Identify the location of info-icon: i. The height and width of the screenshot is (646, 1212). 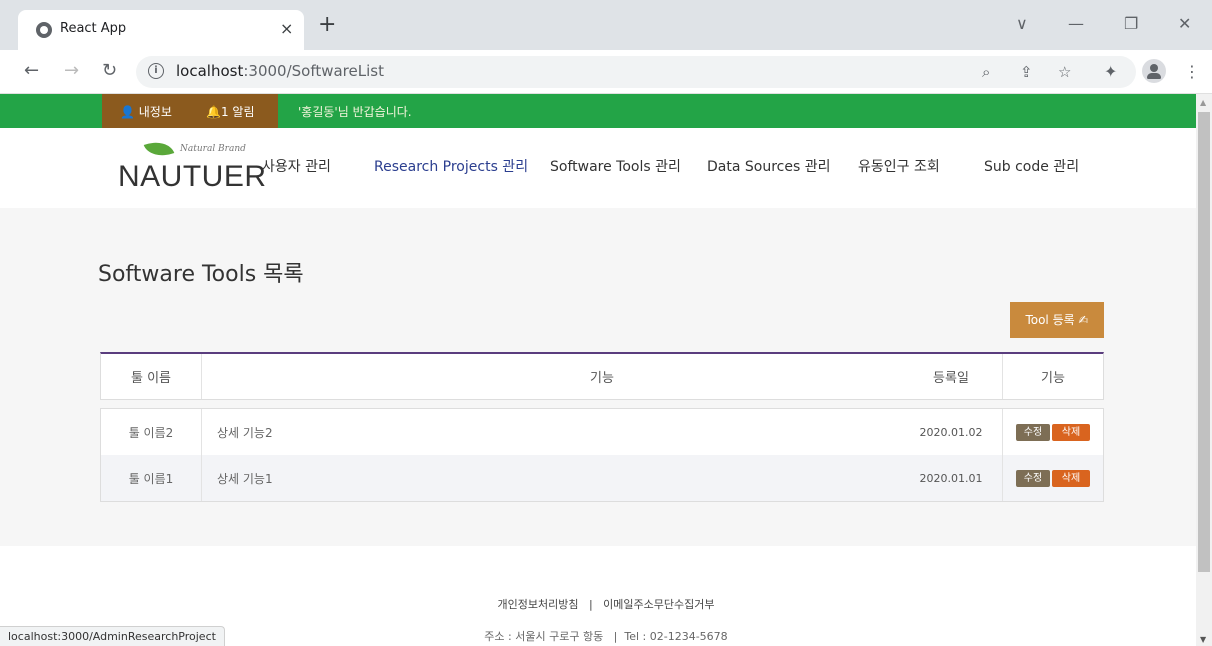
(156, 71).